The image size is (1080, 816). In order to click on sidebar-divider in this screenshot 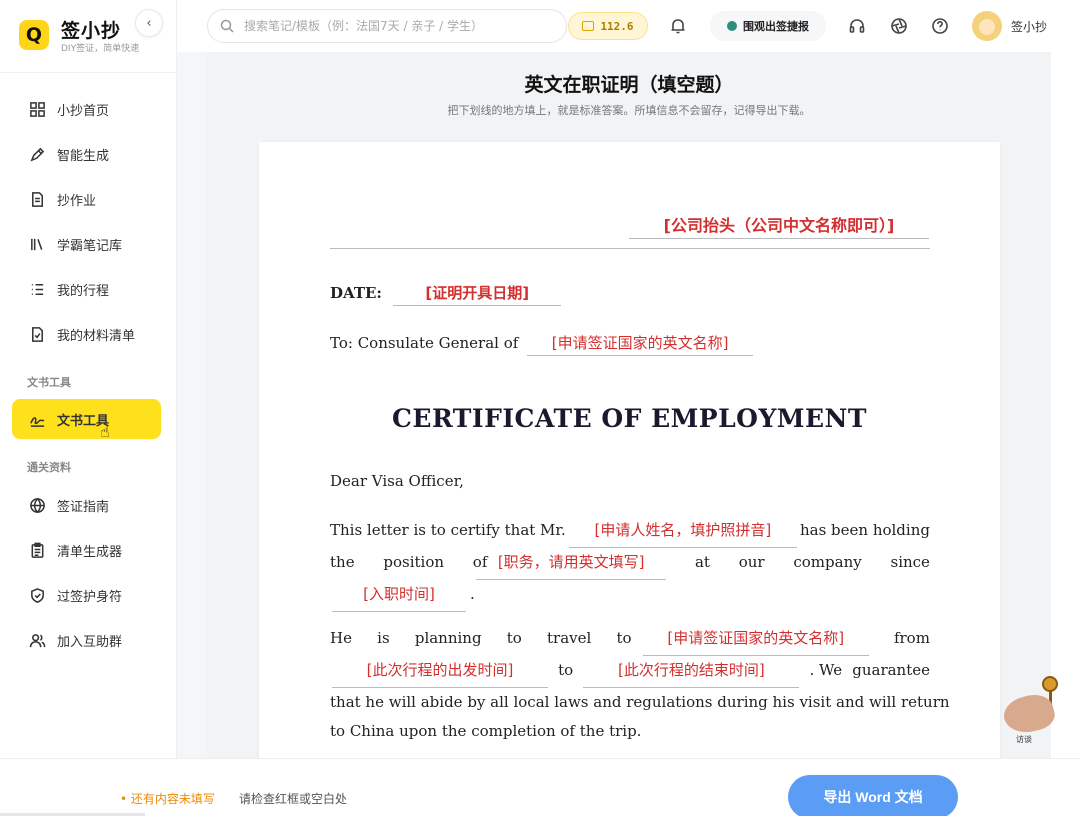, I will do `click(88, 72)`.